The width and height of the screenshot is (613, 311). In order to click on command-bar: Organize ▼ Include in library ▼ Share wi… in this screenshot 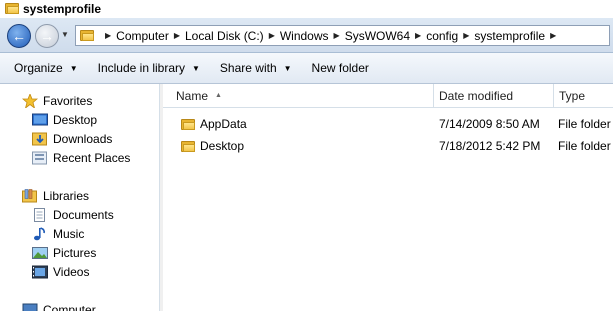, I will do `click(306, 68)`.